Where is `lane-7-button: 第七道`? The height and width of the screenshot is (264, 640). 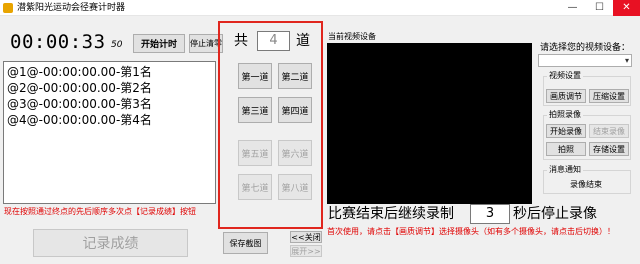
lane-7-button: 第七道 is located at coordinates (255, 187).